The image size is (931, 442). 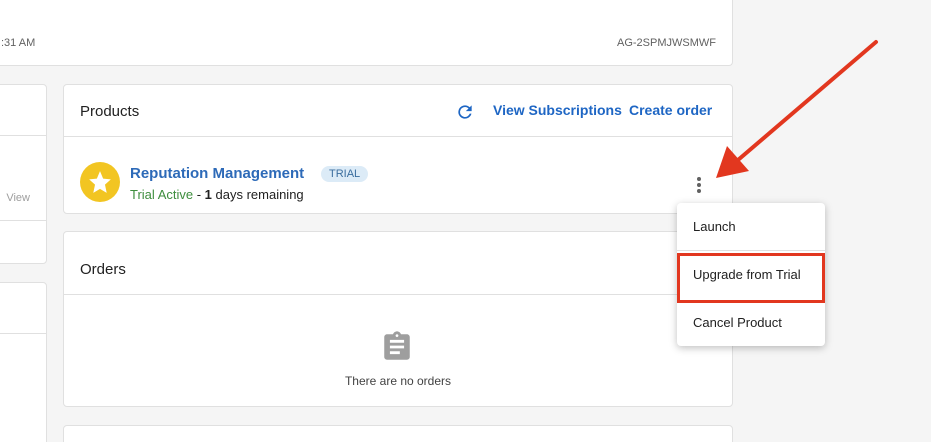 What do you see at coordinates (110, 111) in the screenshot?
I see `products-title: Products` at bounding box center [110, 111].